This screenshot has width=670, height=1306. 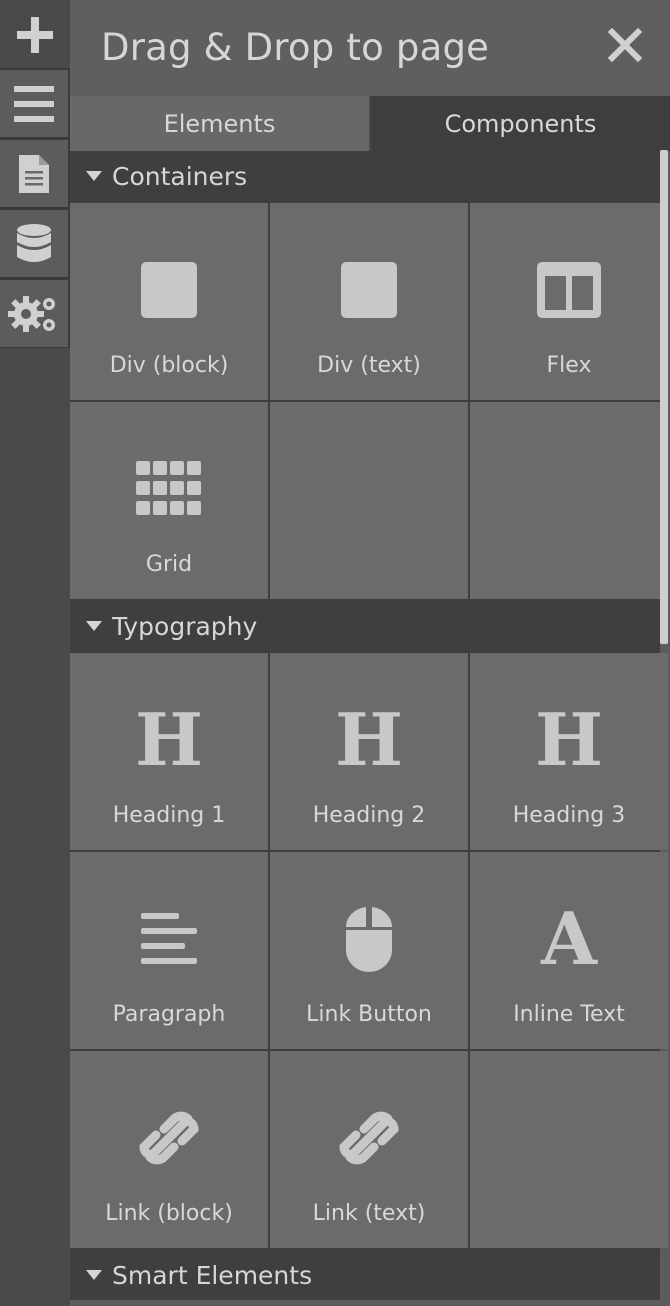 I want to click on section-title: Containers, so click(x=180, y=176).